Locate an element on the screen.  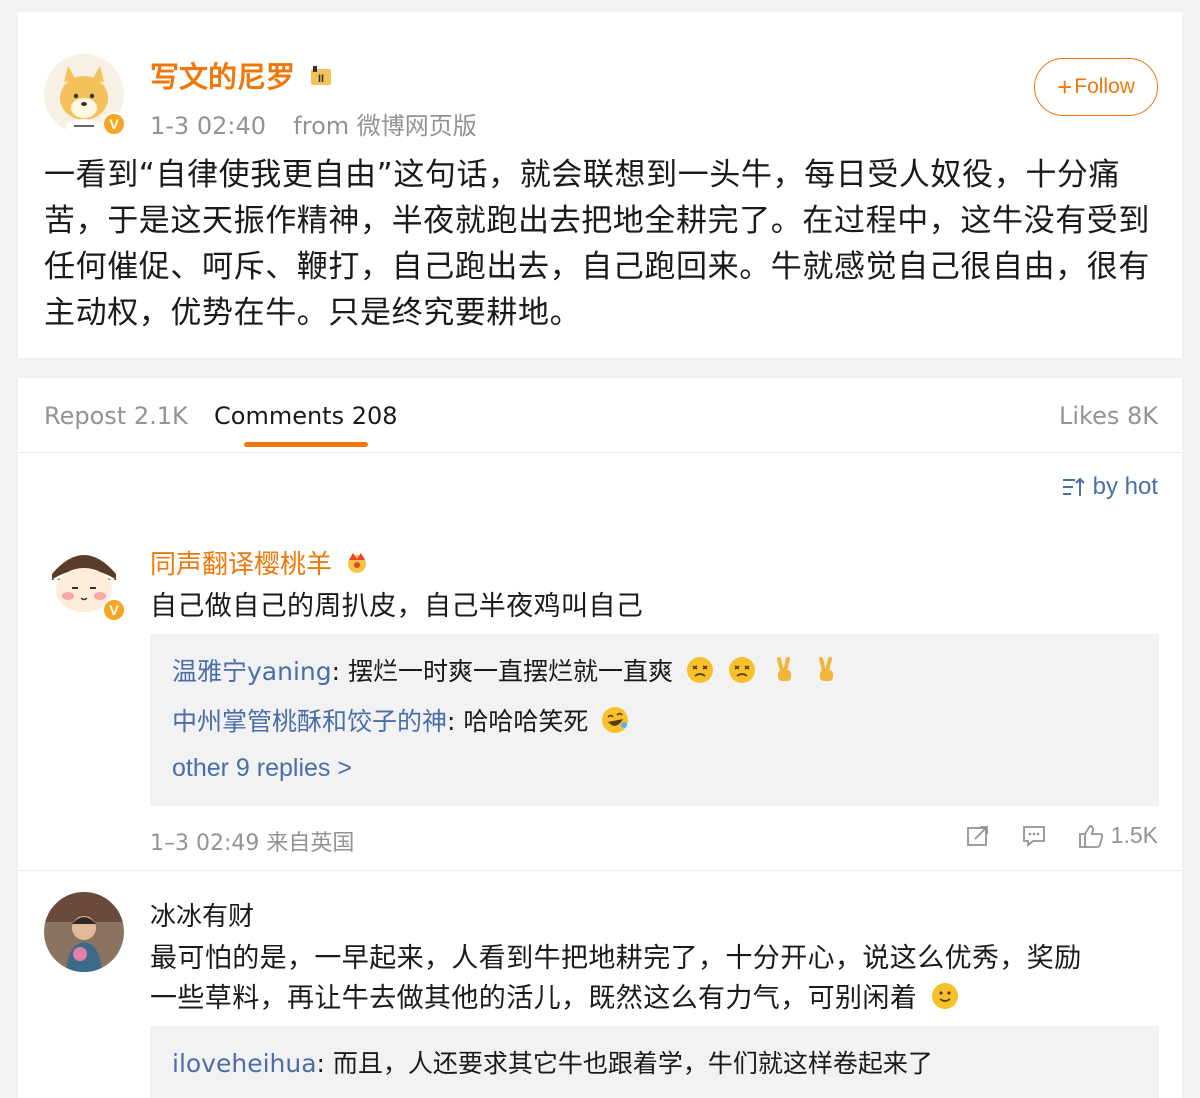
repost-button is located at coordinates (978, 836).